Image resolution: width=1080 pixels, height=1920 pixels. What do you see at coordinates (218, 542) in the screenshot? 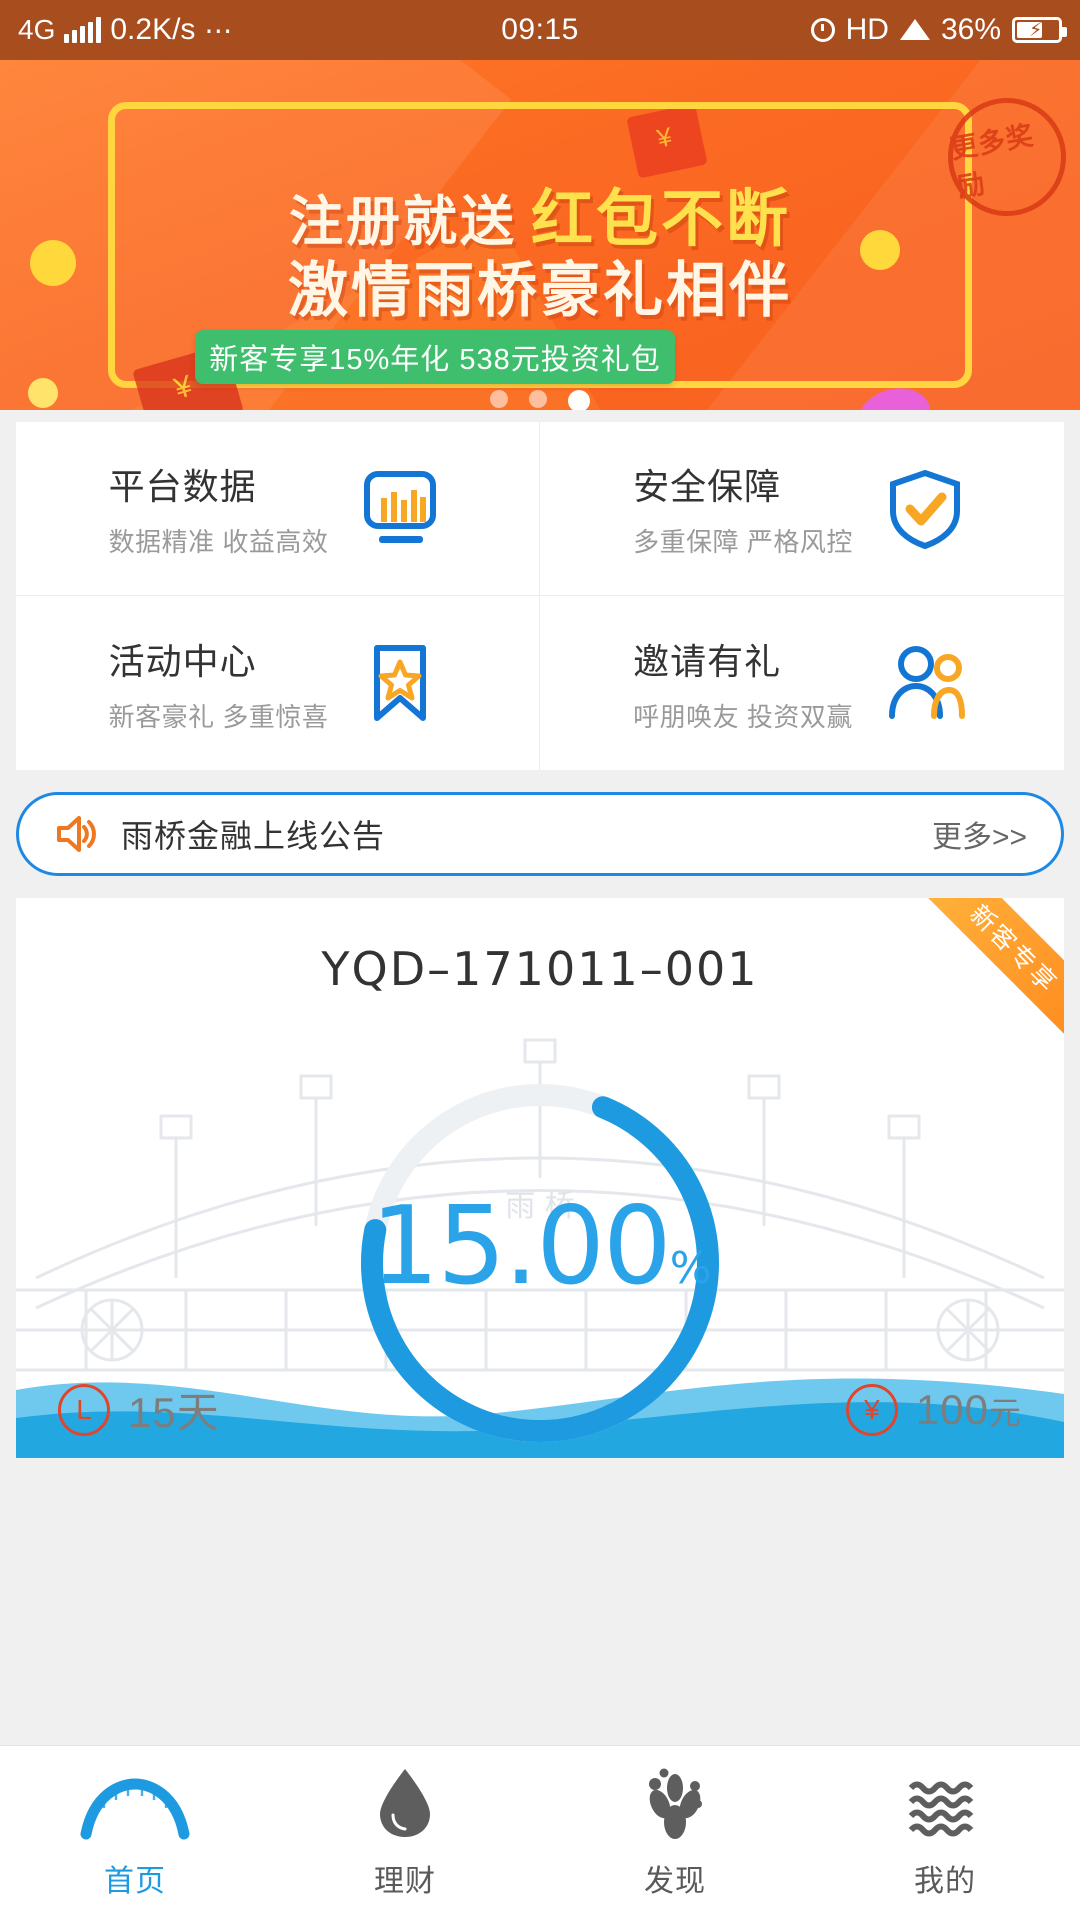
I see `feature-subtitle: 数据精准 收益高效` at bounding box center [218, 542].